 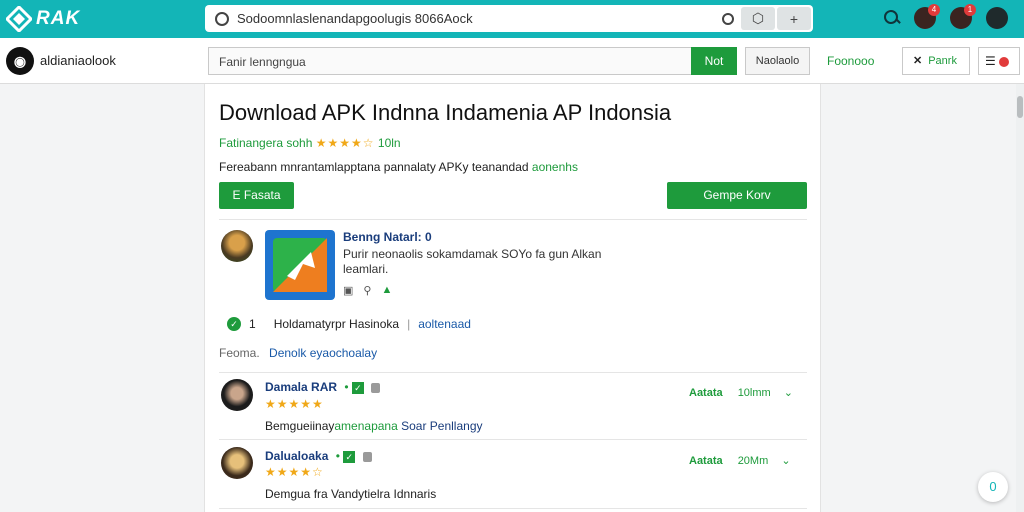 I want to click on search-icon, so click(x=892, y=18).